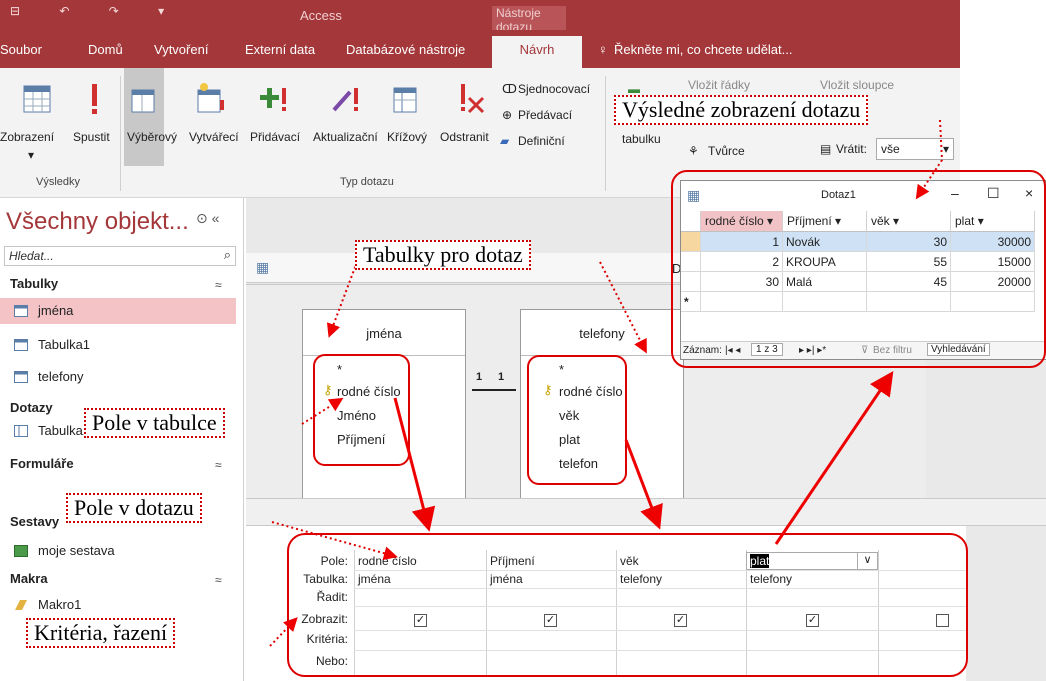 This screenshot has width=1046, height=681. I want to click on callout-criteria-sort: Kritéria, řazení, so click(101, 633).